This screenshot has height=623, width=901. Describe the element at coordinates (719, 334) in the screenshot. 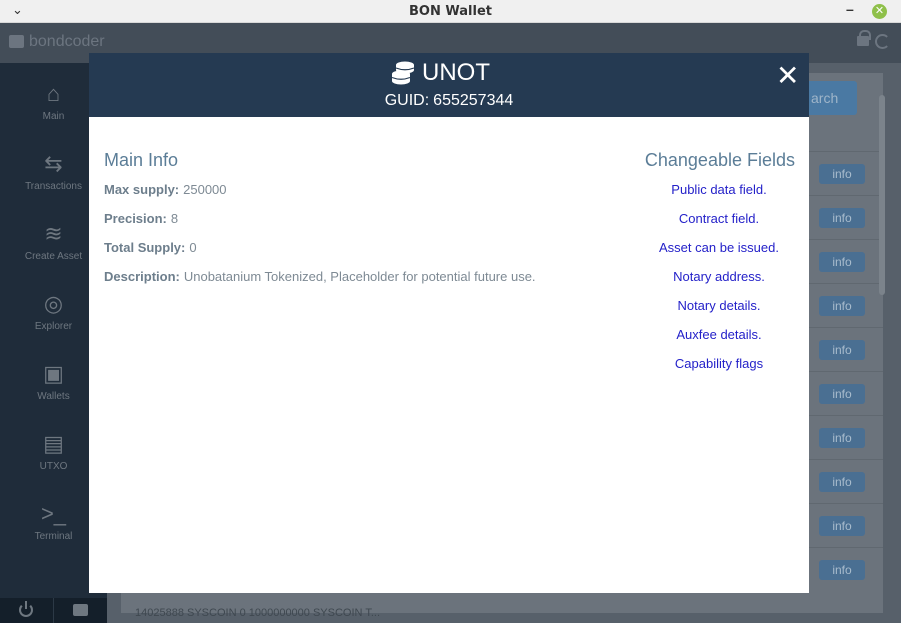

I see `changeable-field-auxfee-details: Auxfee details.` at that location.